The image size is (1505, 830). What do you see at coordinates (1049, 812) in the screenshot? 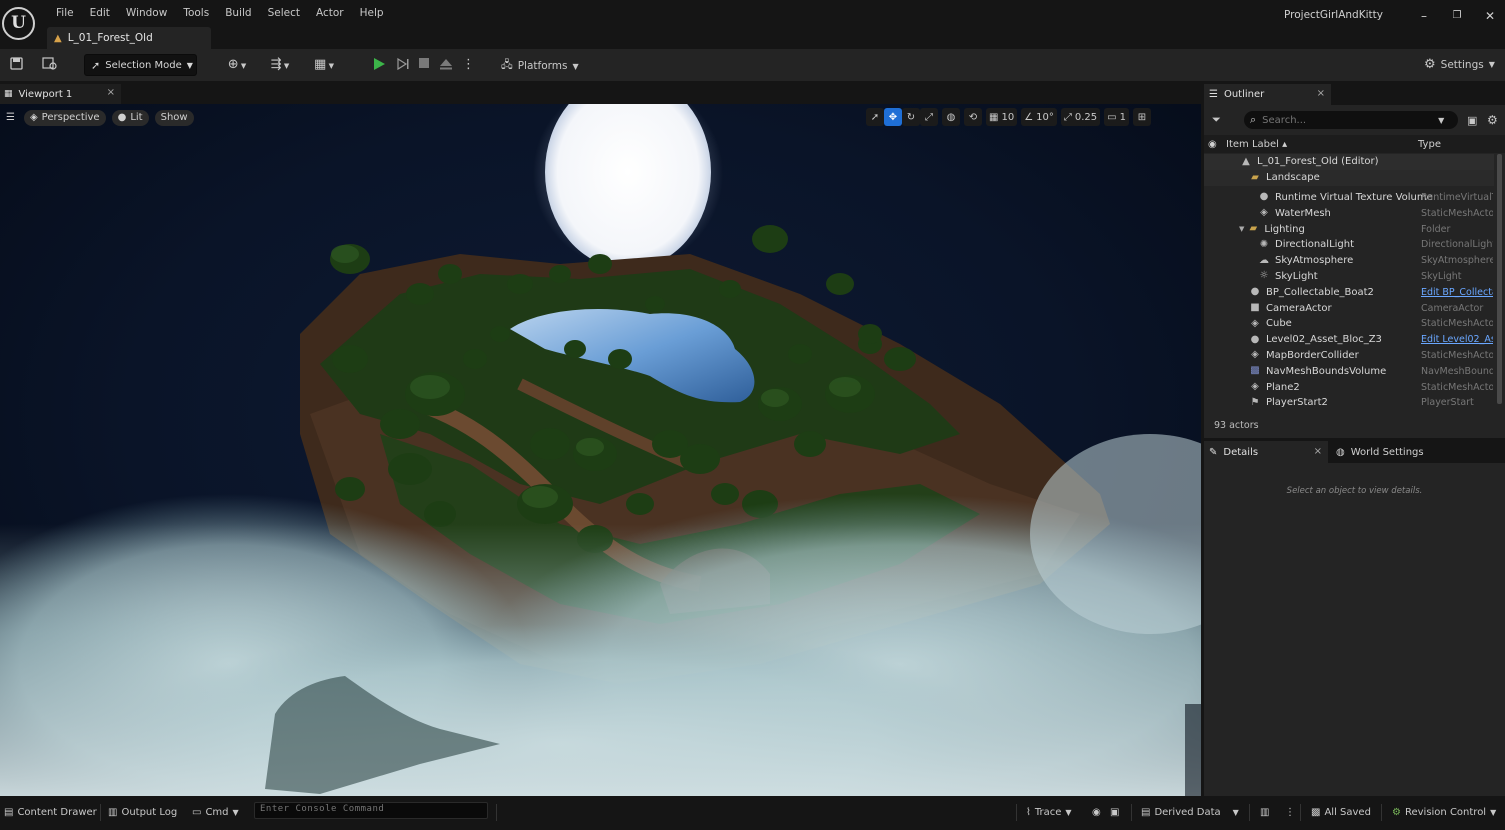
I see `trace-dropdown: ⌇ Trace ▼` at bounding box center [1049, 812].